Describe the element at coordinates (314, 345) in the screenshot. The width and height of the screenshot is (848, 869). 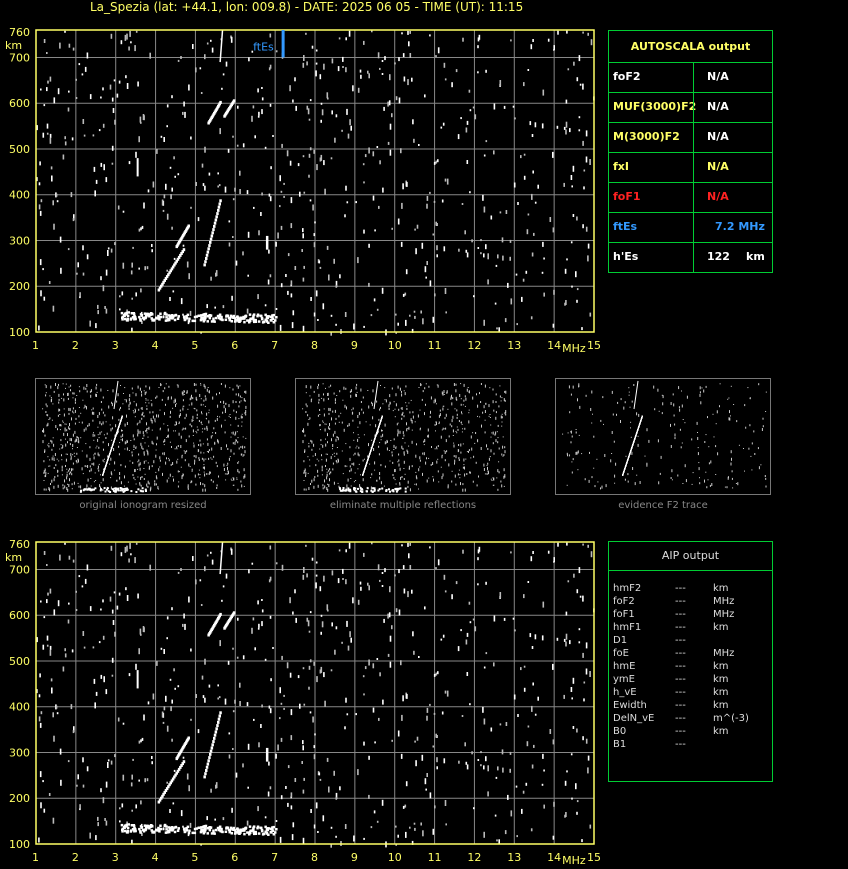
I see `x-tick-label: 8` at that location.